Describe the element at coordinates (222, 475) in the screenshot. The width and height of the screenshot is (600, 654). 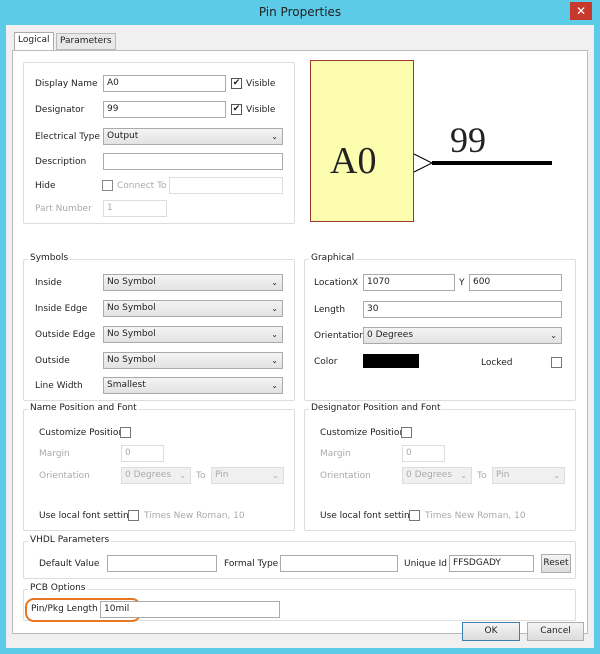
I see `name-to-value: Pin` at that location.